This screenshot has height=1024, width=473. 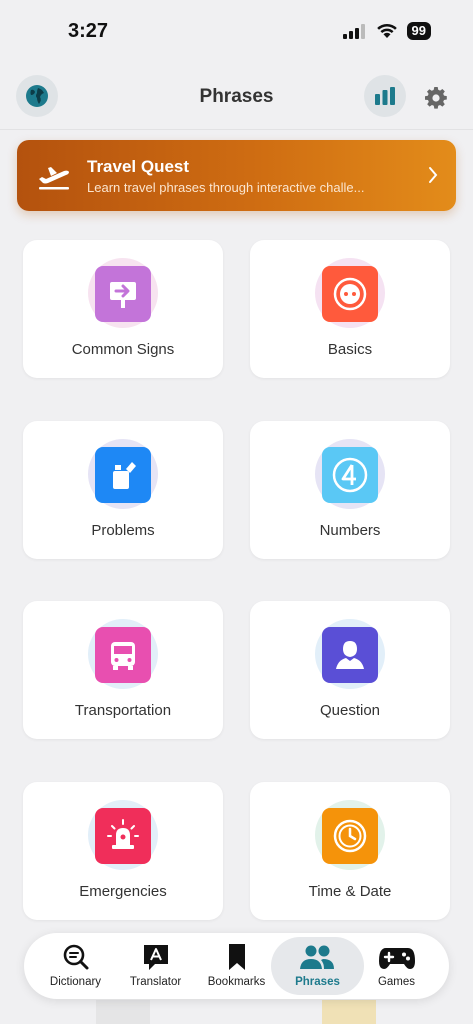 What do you see at coordinates (317, 957) in the screenshot?
I see `people-icon` at bounding box center [317, 957].